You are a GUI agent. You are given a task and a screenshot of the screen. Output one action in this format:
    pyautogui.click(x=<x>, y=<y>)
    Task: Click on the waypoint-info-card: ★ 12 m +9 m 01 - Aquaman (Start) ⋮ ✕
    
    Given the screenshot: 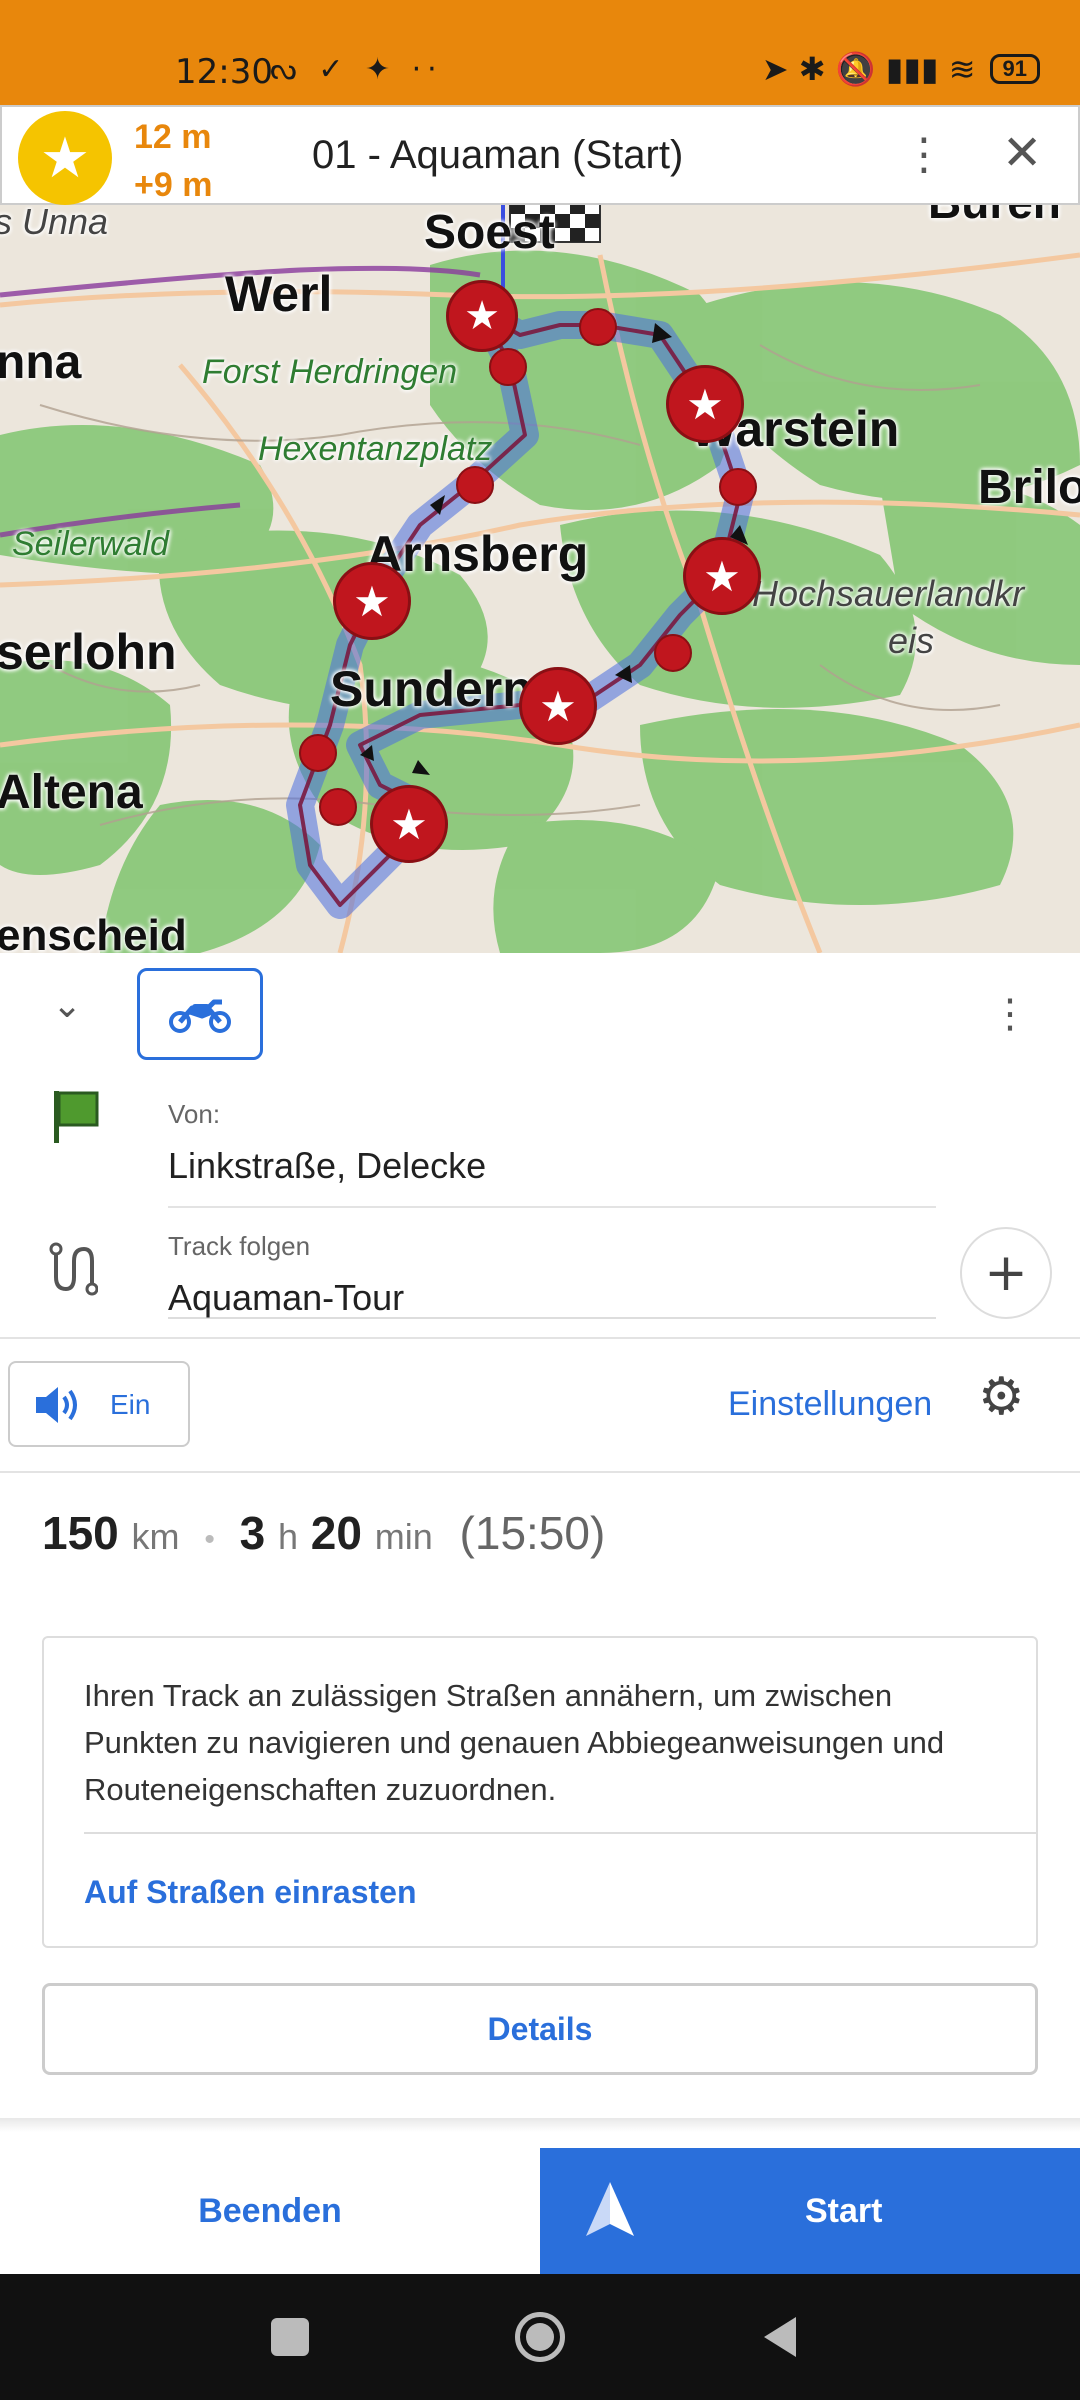 What is the action you would take?
    pyautogui.click(x=540, y=155)
    